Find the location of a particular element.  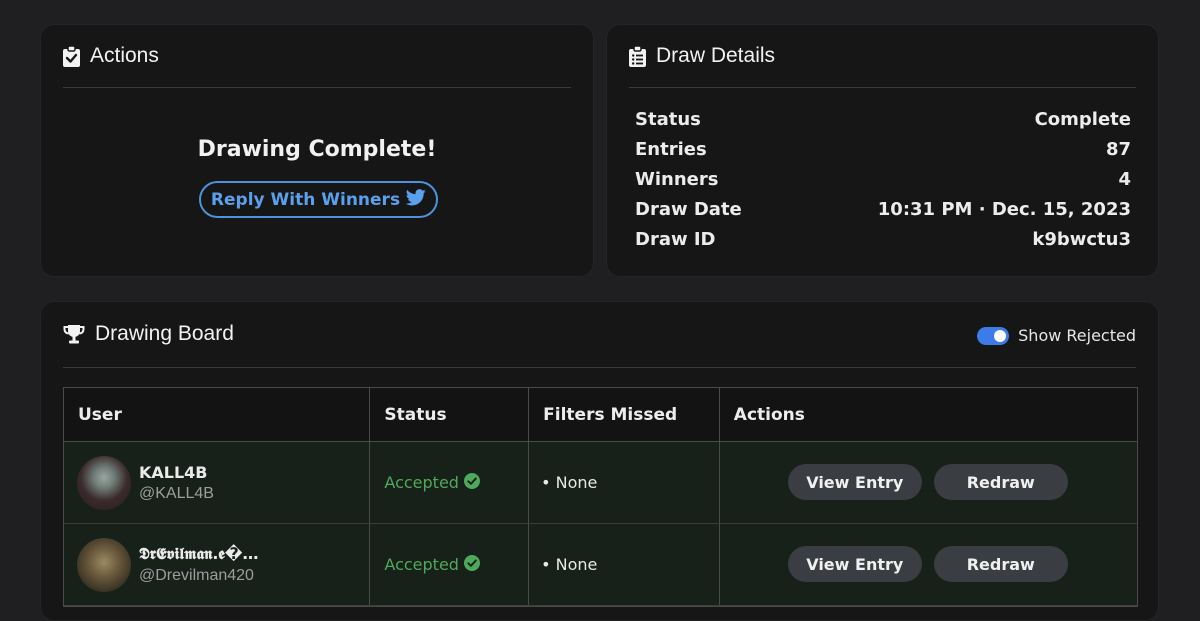

status-cell: Accepted is located at coordinates (450, 482).